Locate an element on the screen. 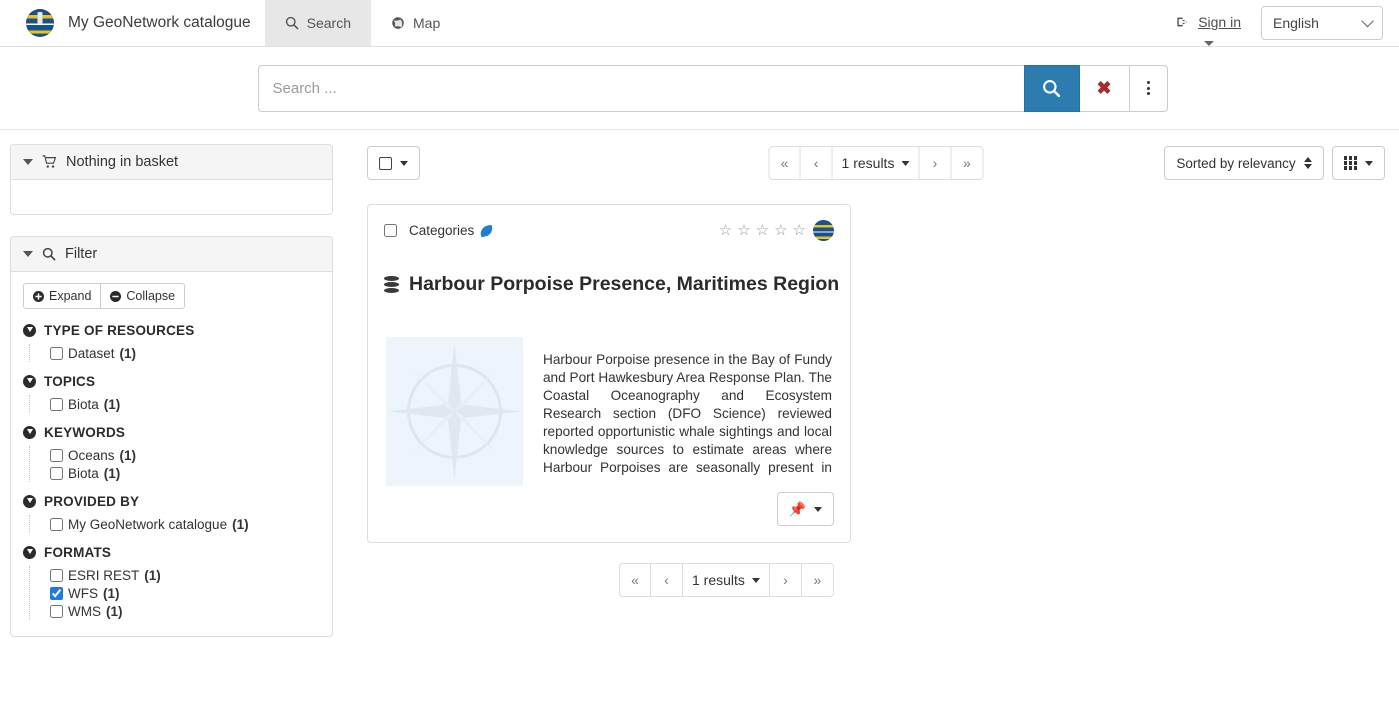 The width and height of the screenshot is (1399, 713). facet-options: Biota (1) is located at coordinates (174, 404).